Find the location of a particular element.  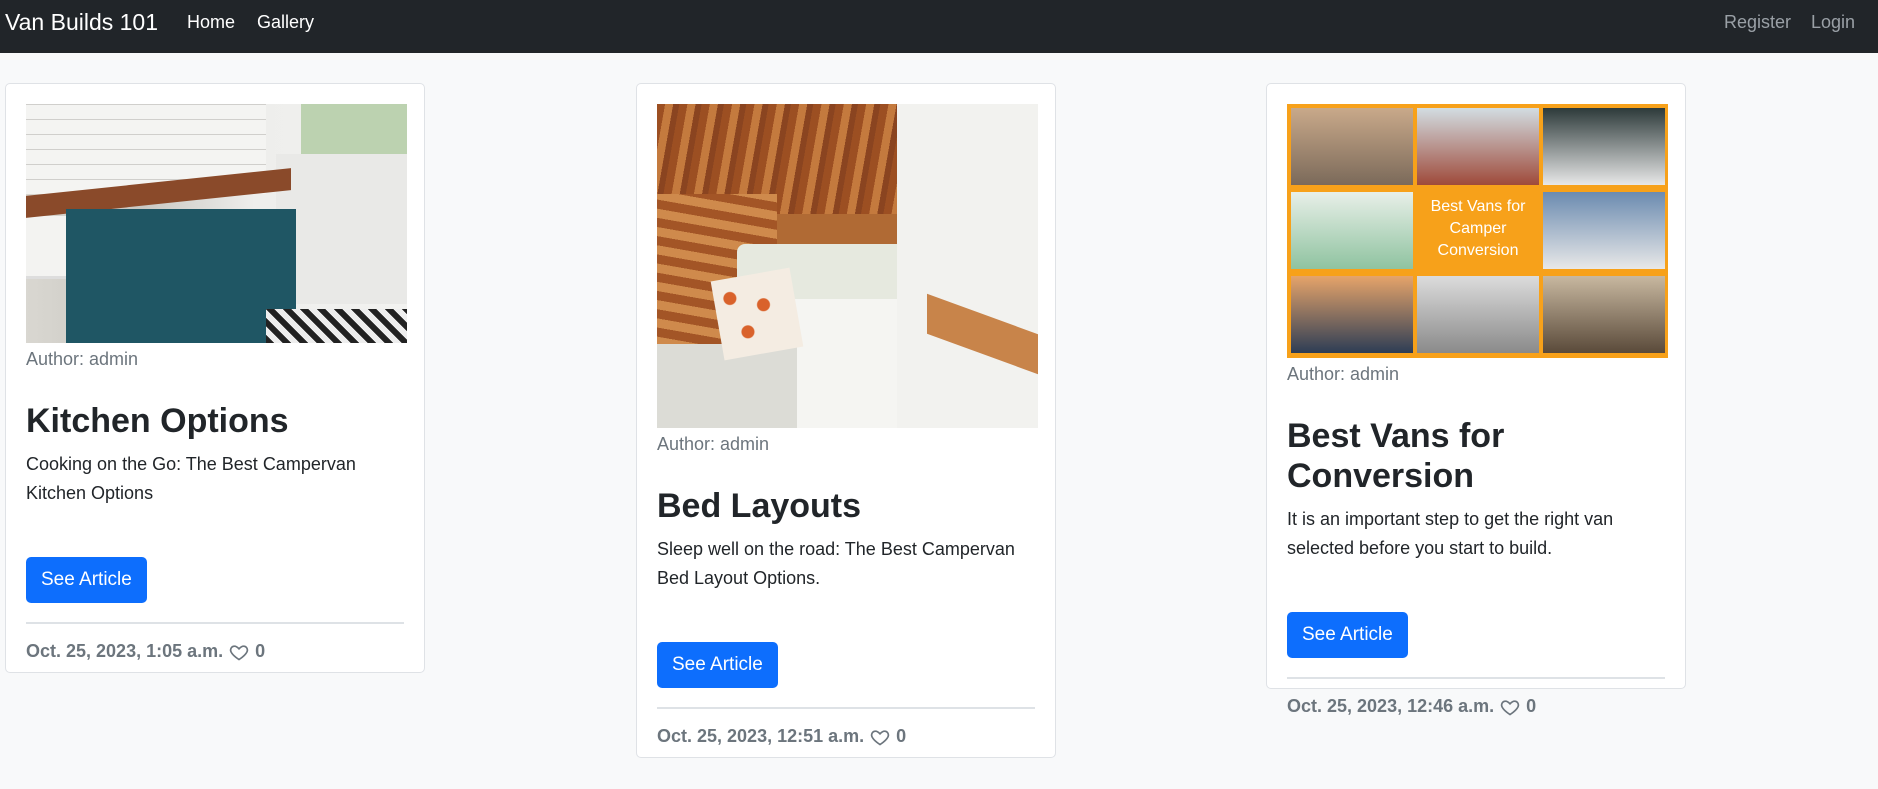

article-image: Best Vans for Camper Conversion is located at coordinates (1477, 231).